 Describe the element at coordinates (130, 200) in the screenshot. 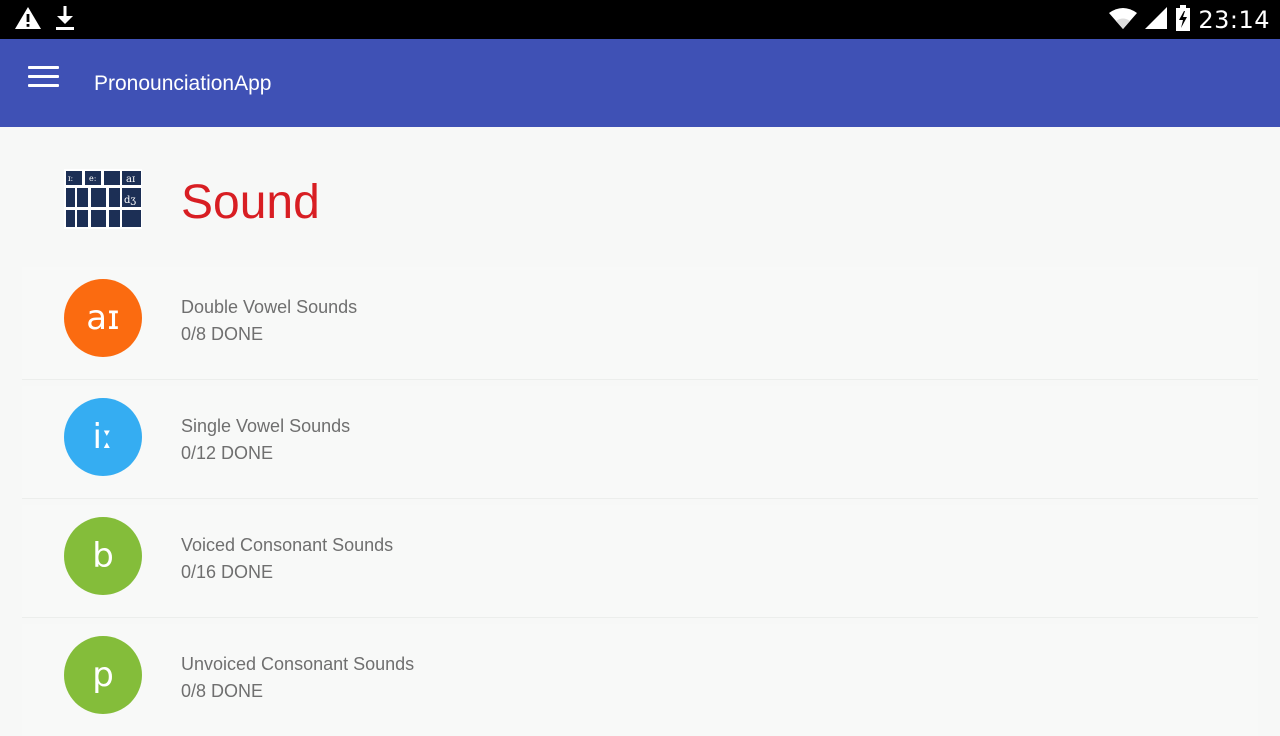

I see `svg-text: dʒ` at that location.